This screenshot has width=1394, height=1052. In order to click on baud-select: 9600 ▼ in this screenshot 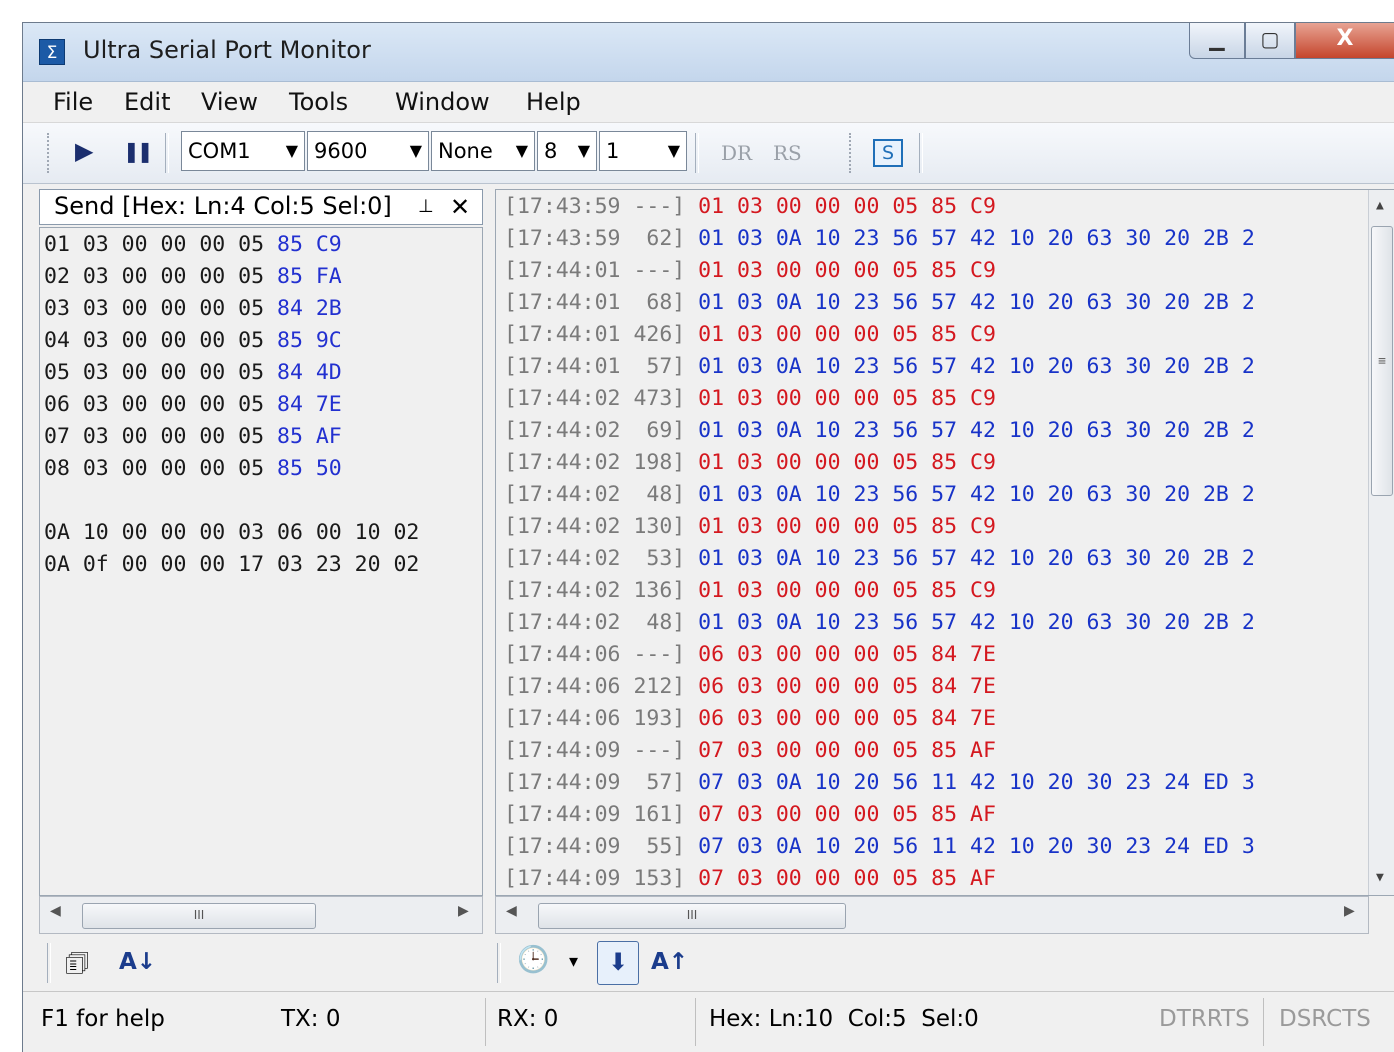, I will do `click(368, 151)`.